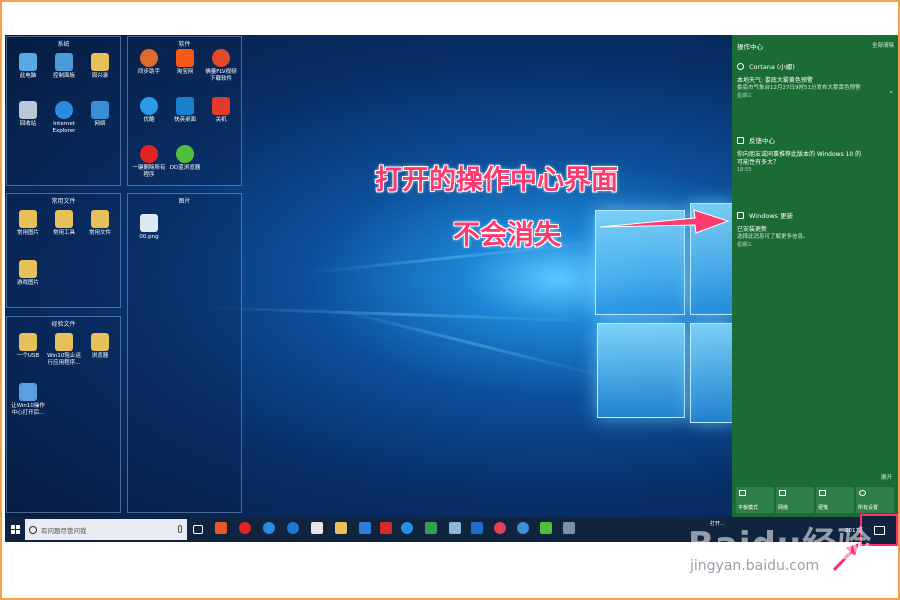 This screenshot has height=600, width=900. I want to click on desktop-icon-sync-assistant: 同步助手, so click(149, 62).